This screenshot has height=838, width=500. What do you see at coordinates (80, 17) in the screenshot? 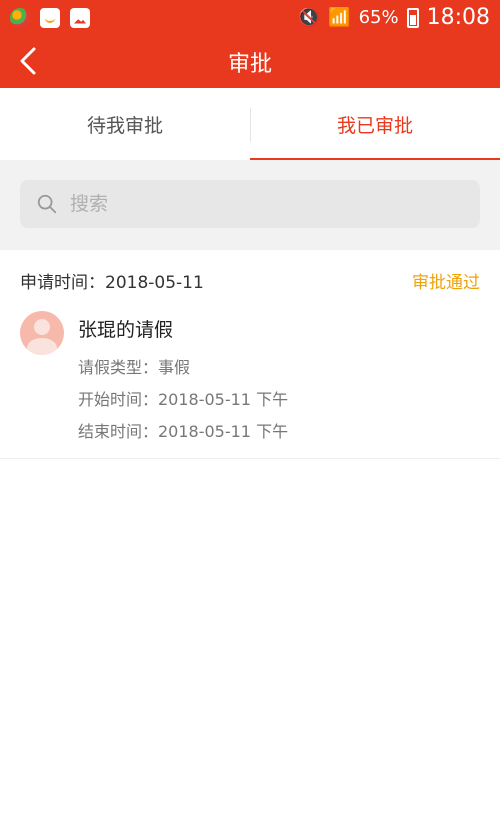
I see `gallery-app-icon` at bounding box center [80, 17].